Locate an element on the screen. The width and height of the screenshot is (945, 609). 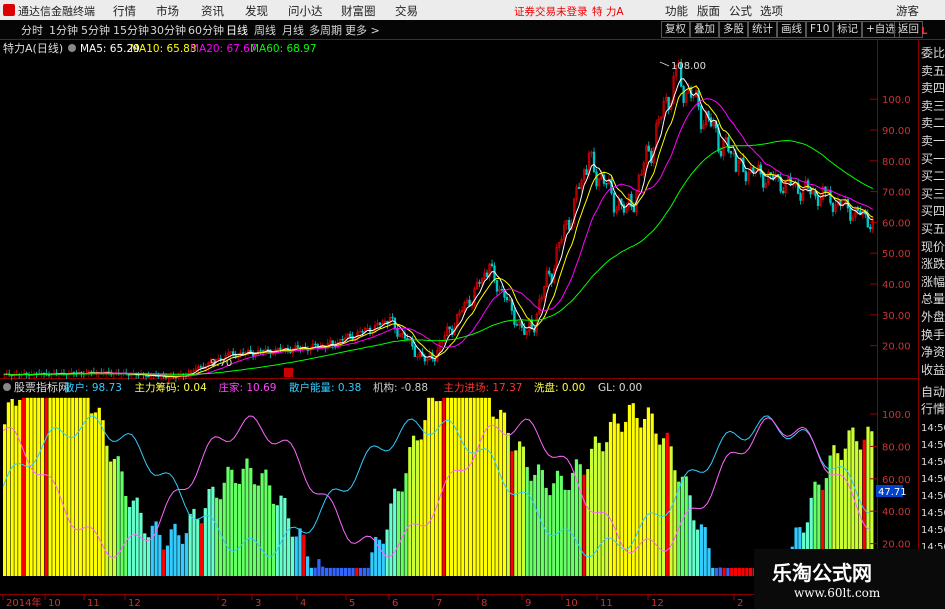
period-5min: 5分钟 is located at coordinates (95, 30).